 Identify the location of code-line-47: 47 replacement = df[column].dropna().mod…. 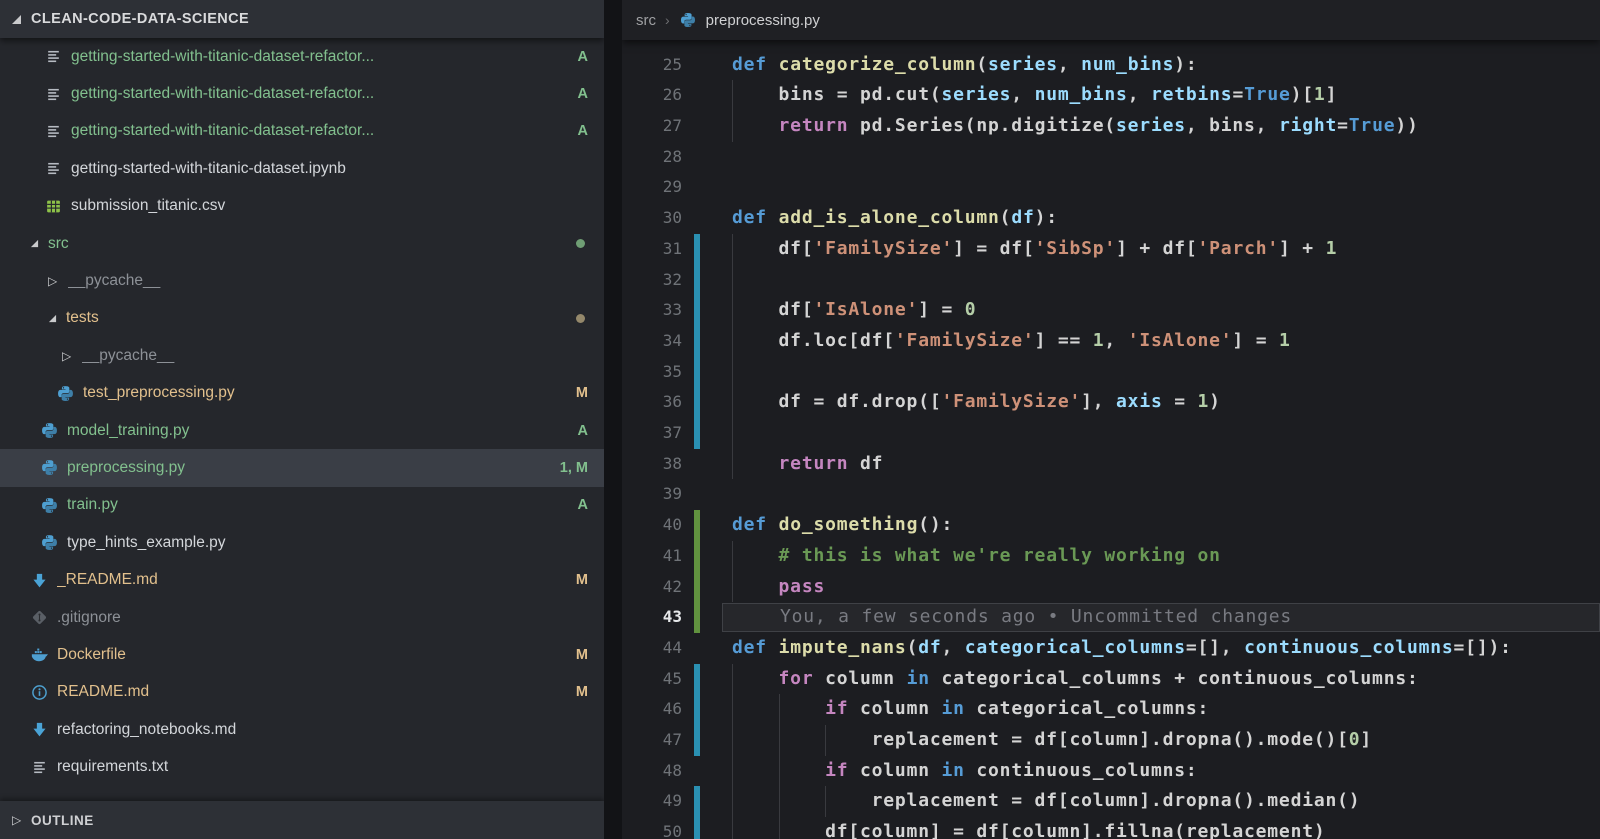
(1111, 740).